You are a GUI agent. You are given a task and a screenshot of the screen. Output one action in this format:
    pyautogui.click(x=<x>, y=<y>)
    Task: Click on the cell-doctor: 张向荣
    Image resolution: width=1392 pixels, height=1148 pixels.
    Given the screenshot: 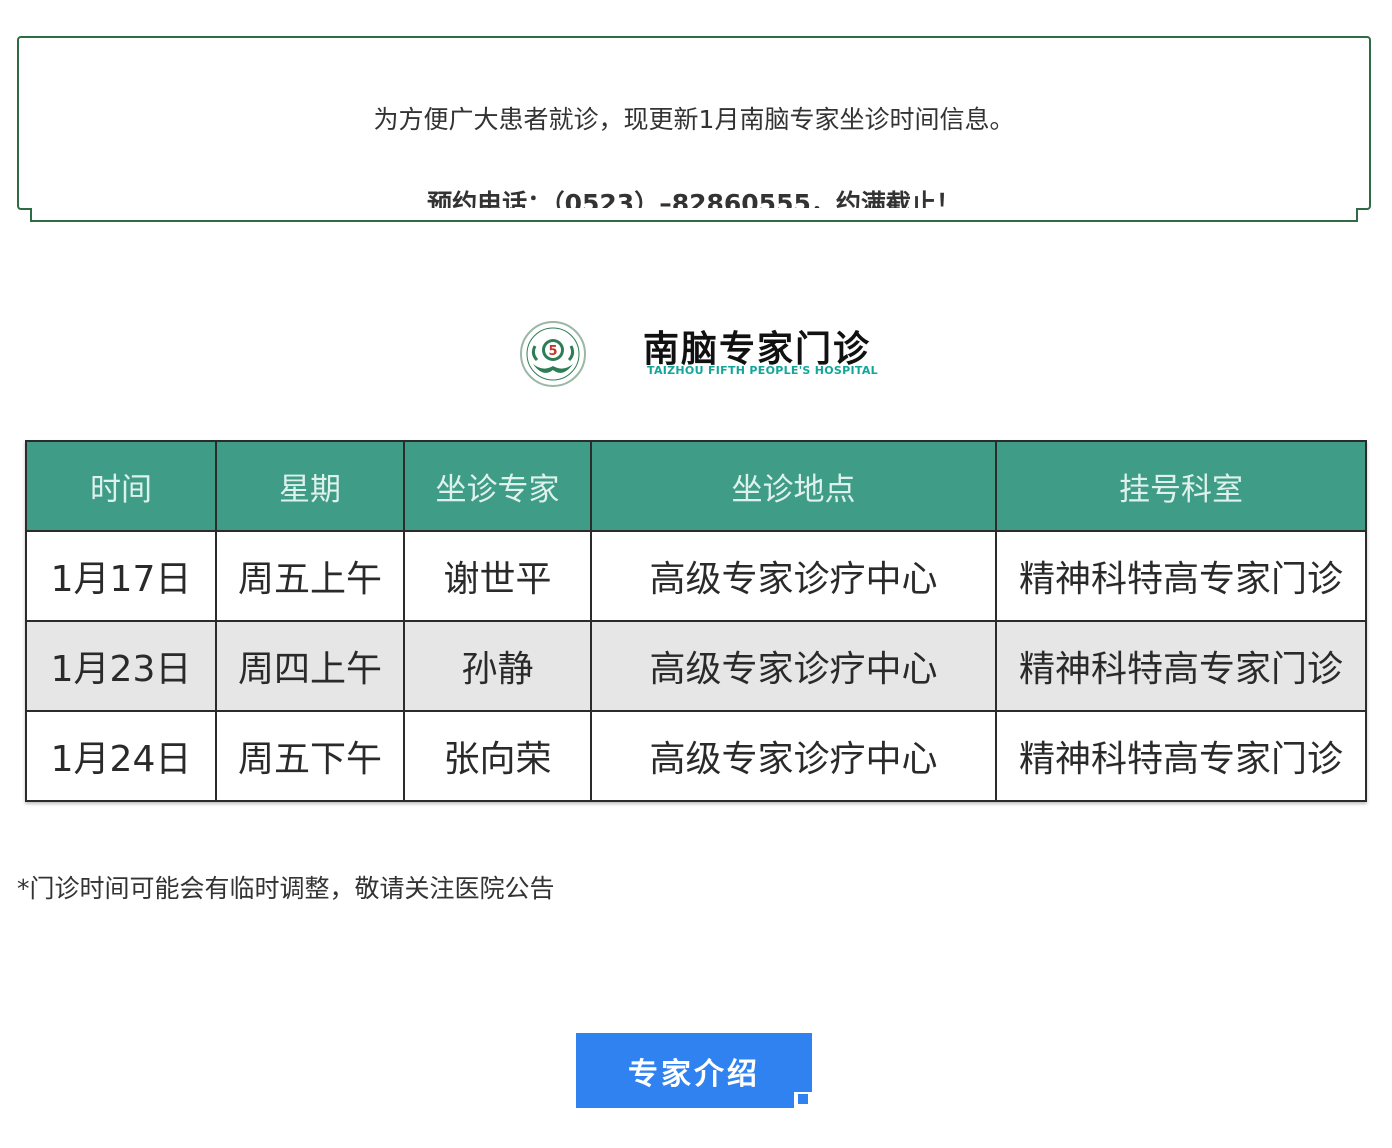 What is the action you would take?
    pyautogui.click(x=497, y=756)
    